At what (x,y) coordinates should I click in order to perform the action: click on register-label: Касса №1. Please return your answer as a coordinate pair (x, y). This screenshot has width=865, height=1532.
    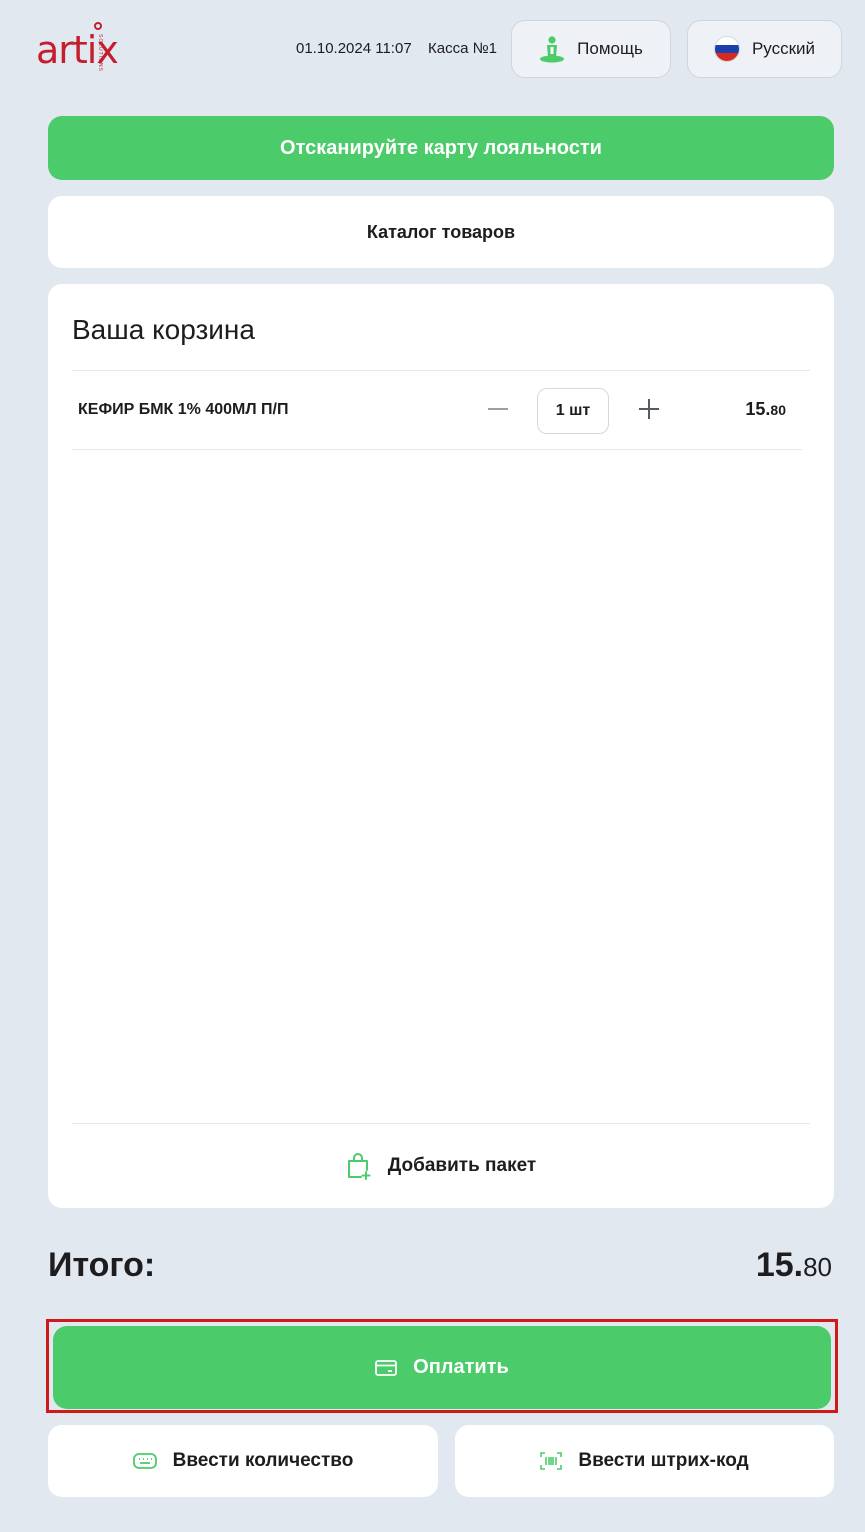
    Looking at the image, I should click on (463, 48).